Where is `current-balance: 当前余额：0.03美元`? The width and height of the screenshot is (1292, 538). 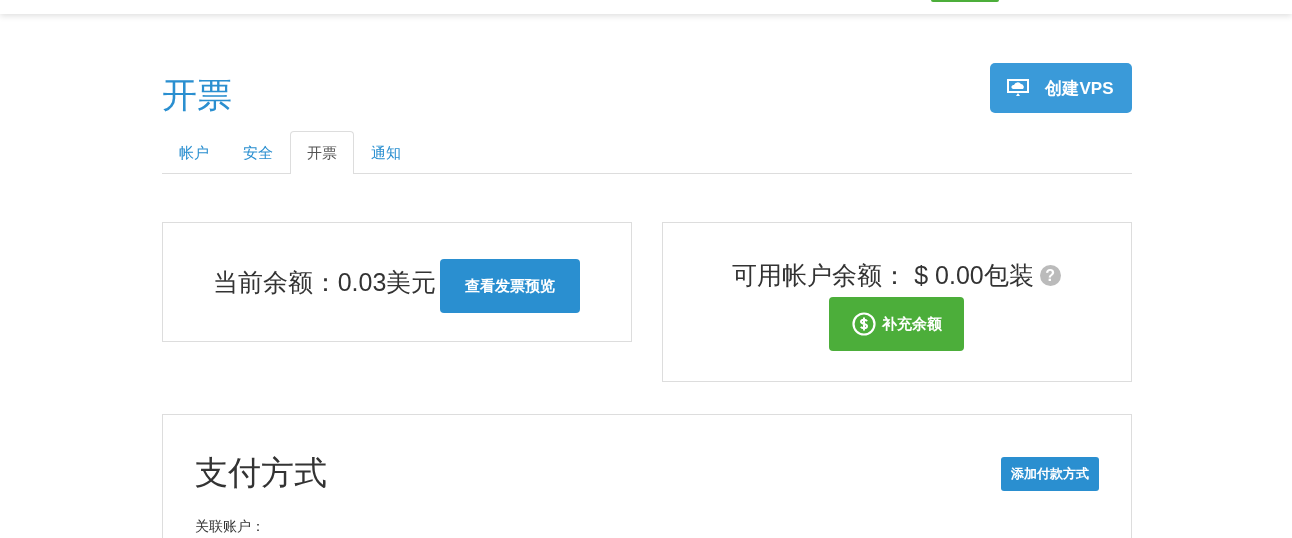
current-balance: 当前余额：0.03美元 is located at coordinates (324, 282).